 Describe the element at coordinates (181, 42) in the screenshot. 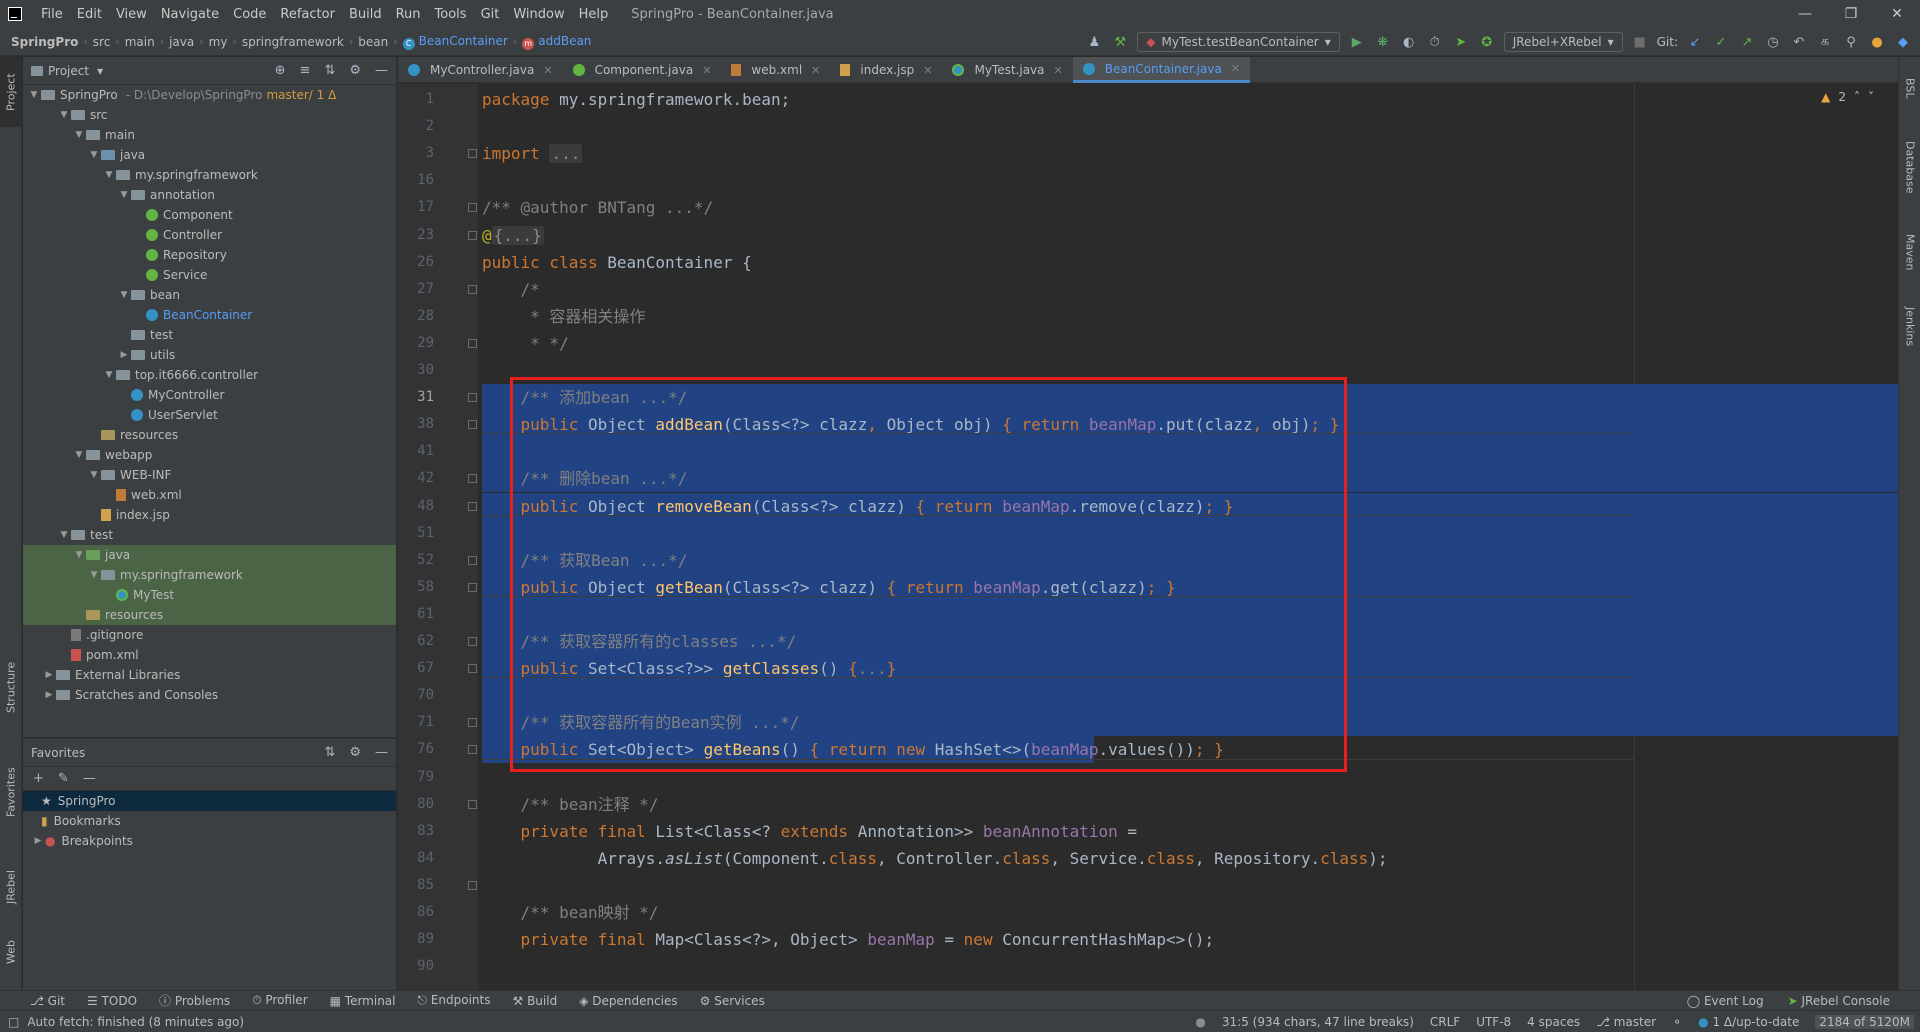

I see `breadcrumb-item: java` at that location.